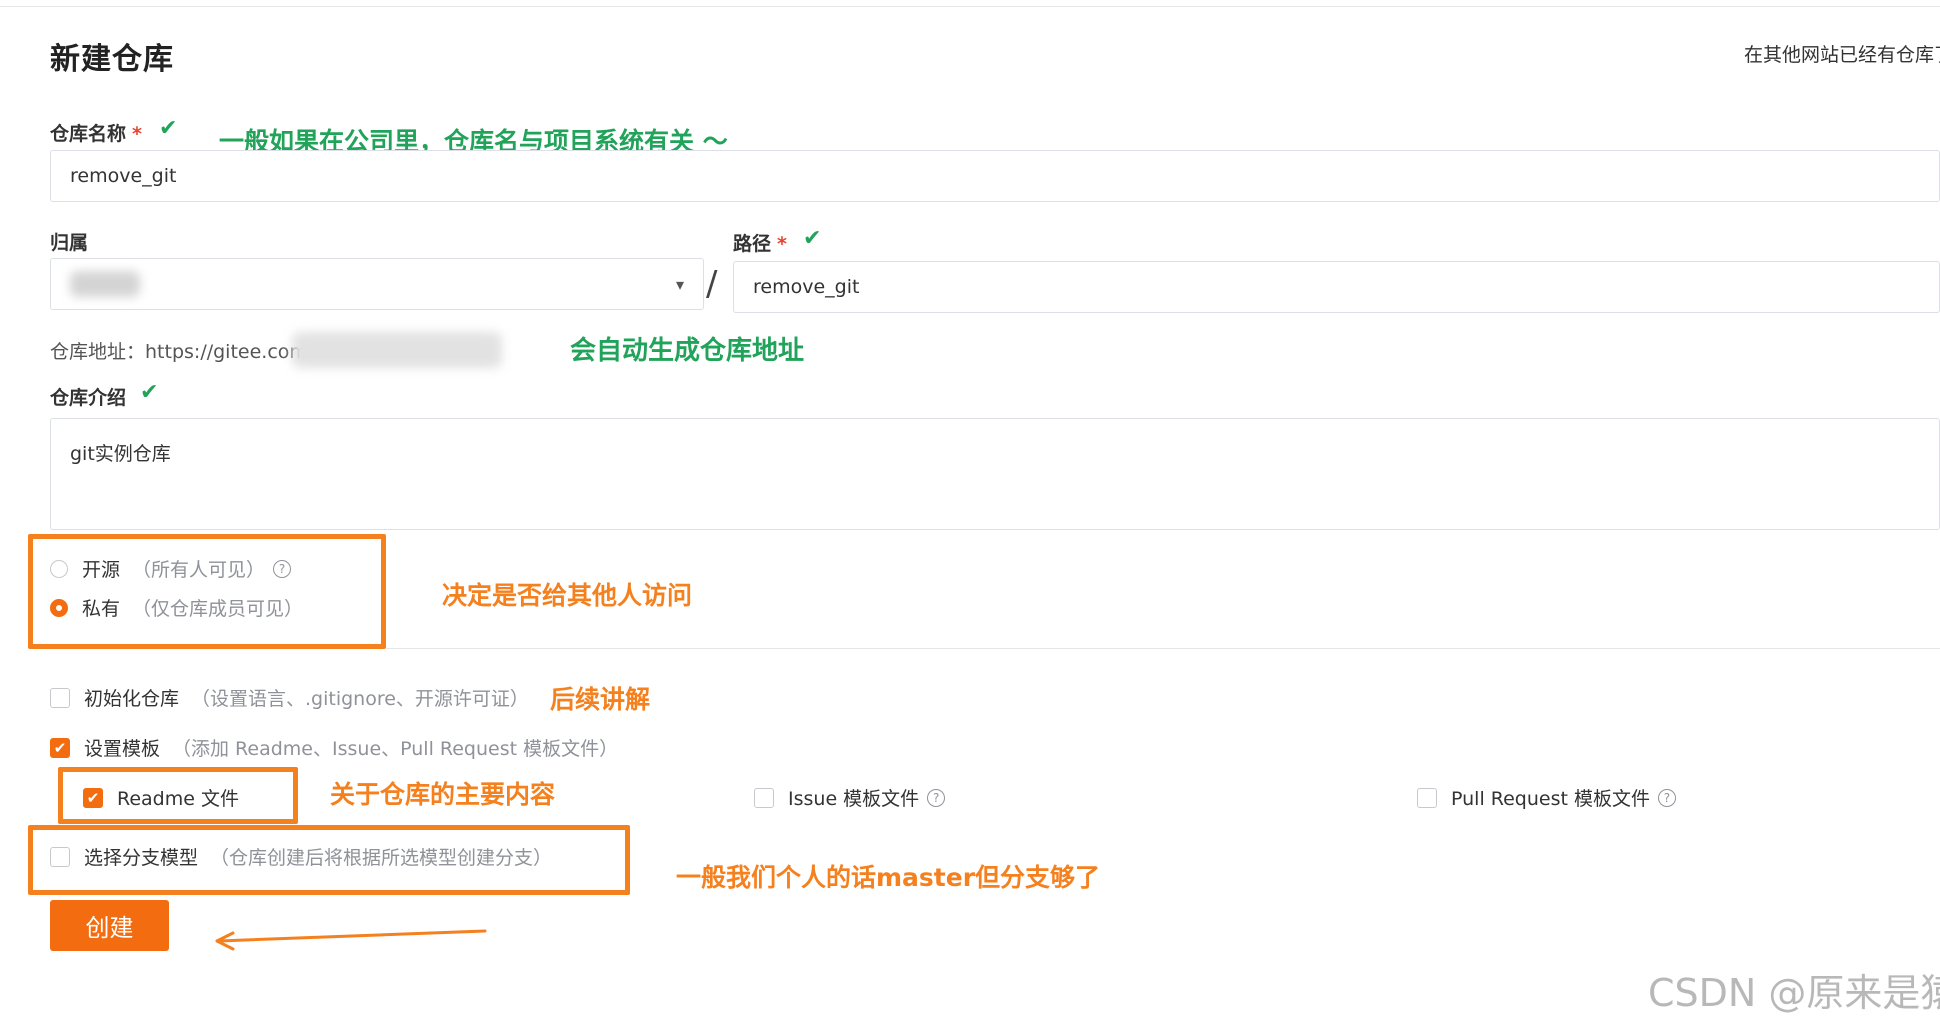 The image size is (1940, 1017). Describe the element at coordinates (443, 794) in the screenshot. I see `readme-annotation: 关于仓库的主要内容` at that location.